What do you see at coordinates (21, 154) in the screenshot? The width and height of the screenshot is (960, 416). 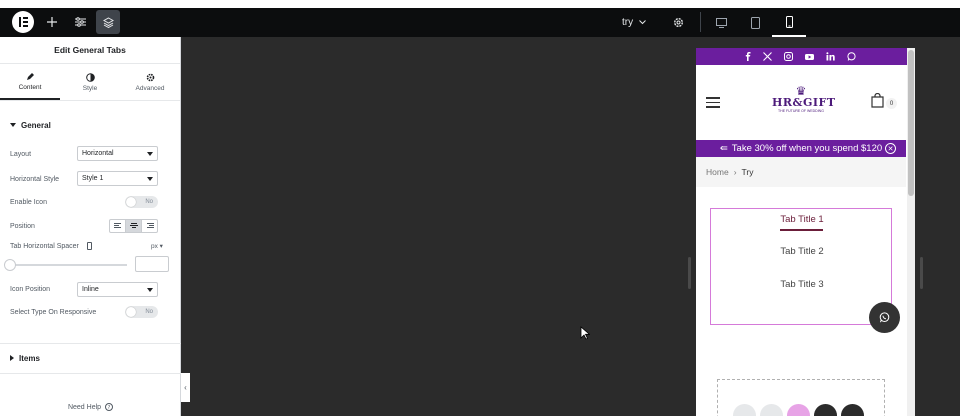 I see `control-label: Layout` at bounding box center [21, 154].